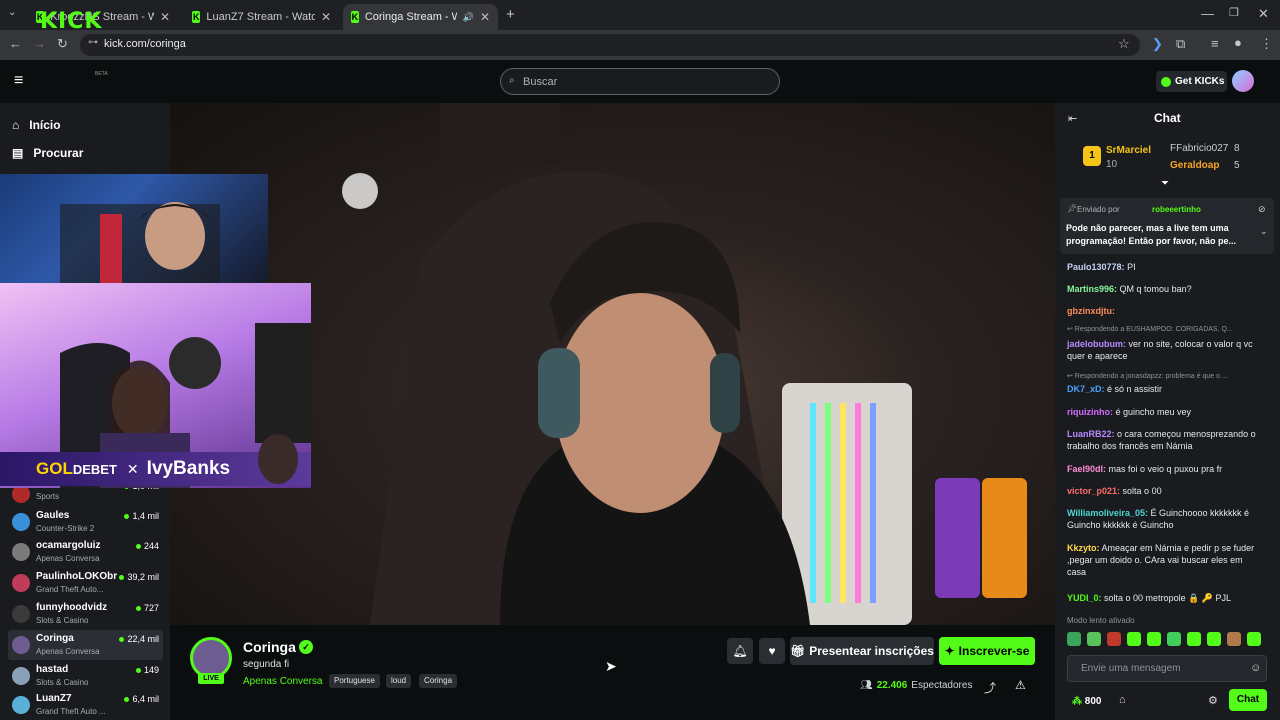  Describe the element at coordinates (1248, 700) in the screenshot. I see `send-chat-button: Chat` at that location.